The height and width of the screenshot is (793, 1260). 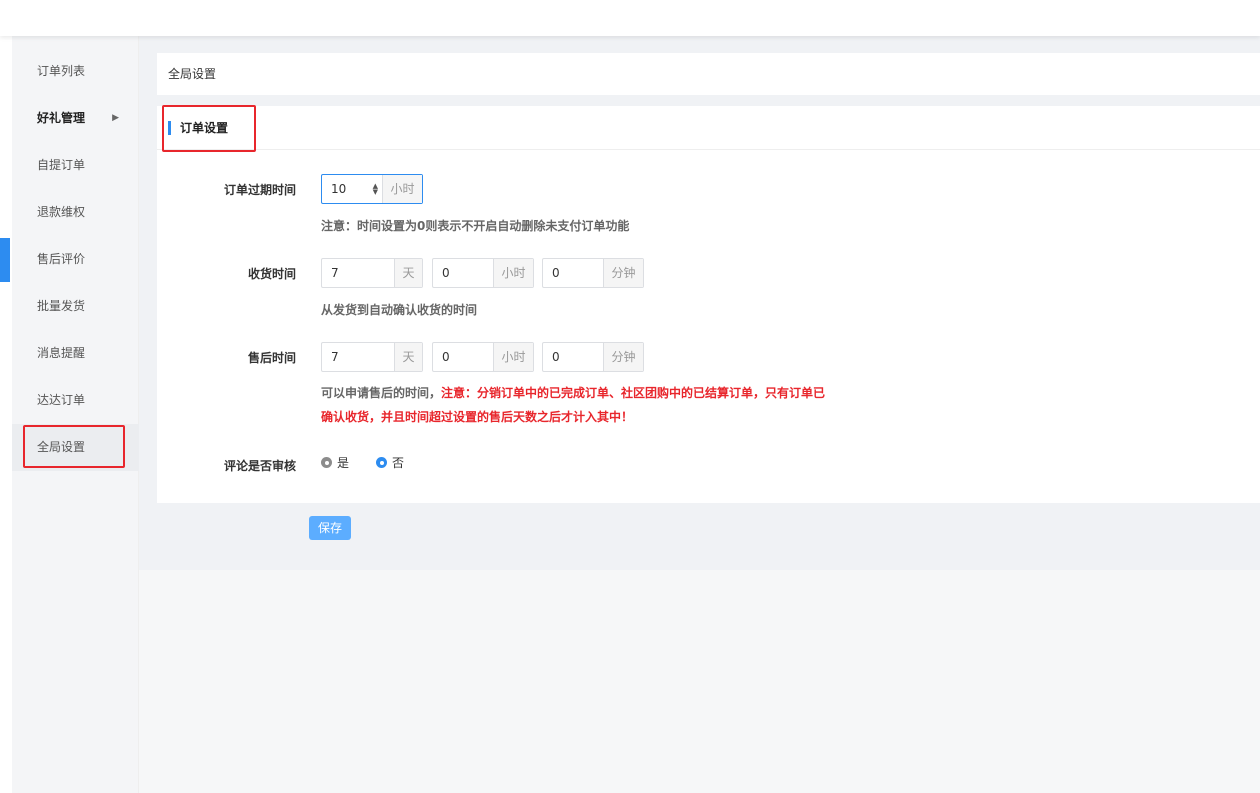 I want to click on receive-hint: 从发货到自动确认收货的时间, so click(x=399, y=310).